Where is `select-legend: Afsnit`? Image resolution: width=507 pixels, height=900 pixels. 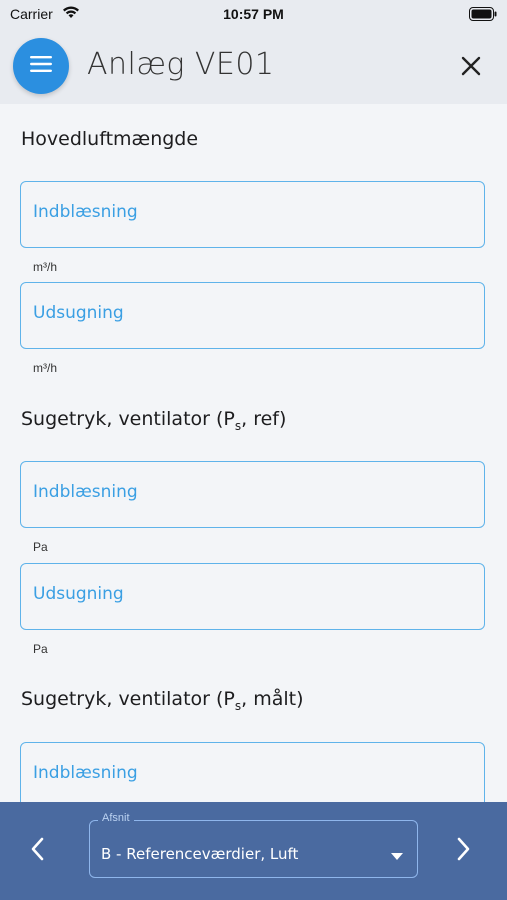
select-legend: Afsnit is located at coordinates (116, 818).